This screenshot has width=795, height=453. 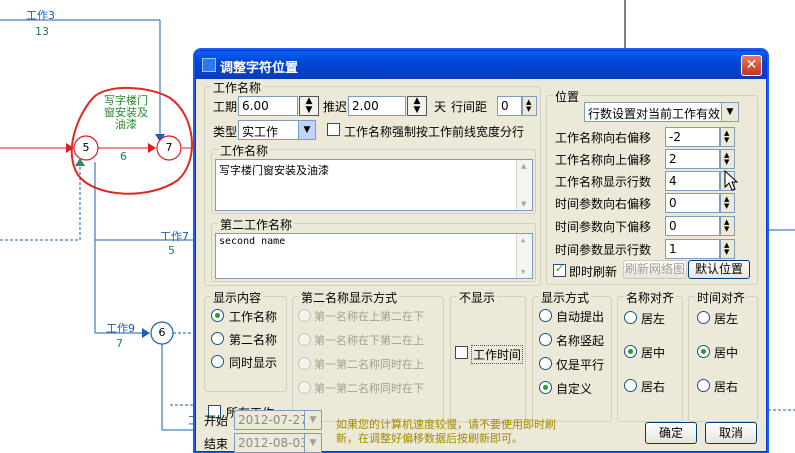 What do you see at coordinates (278, 420) in the screenshot?
I see `start-date-select: 2012-07-27 ▼` at bounding box center [278, 420].